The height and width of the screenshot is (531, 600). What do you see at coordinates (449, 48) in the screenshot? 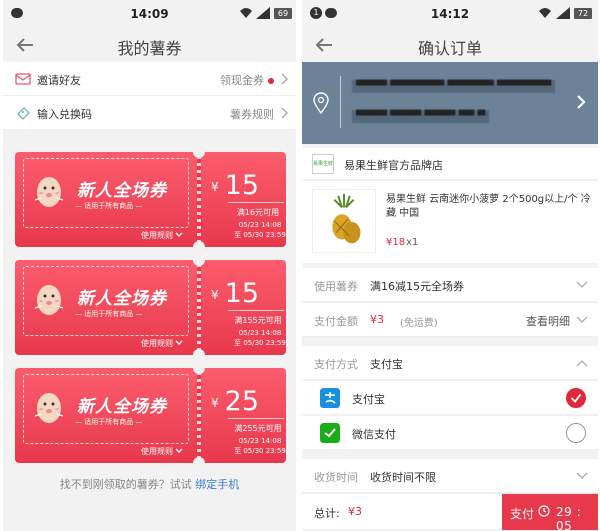
I see `page-title: 确认订单` at bounding box center [449, 48].